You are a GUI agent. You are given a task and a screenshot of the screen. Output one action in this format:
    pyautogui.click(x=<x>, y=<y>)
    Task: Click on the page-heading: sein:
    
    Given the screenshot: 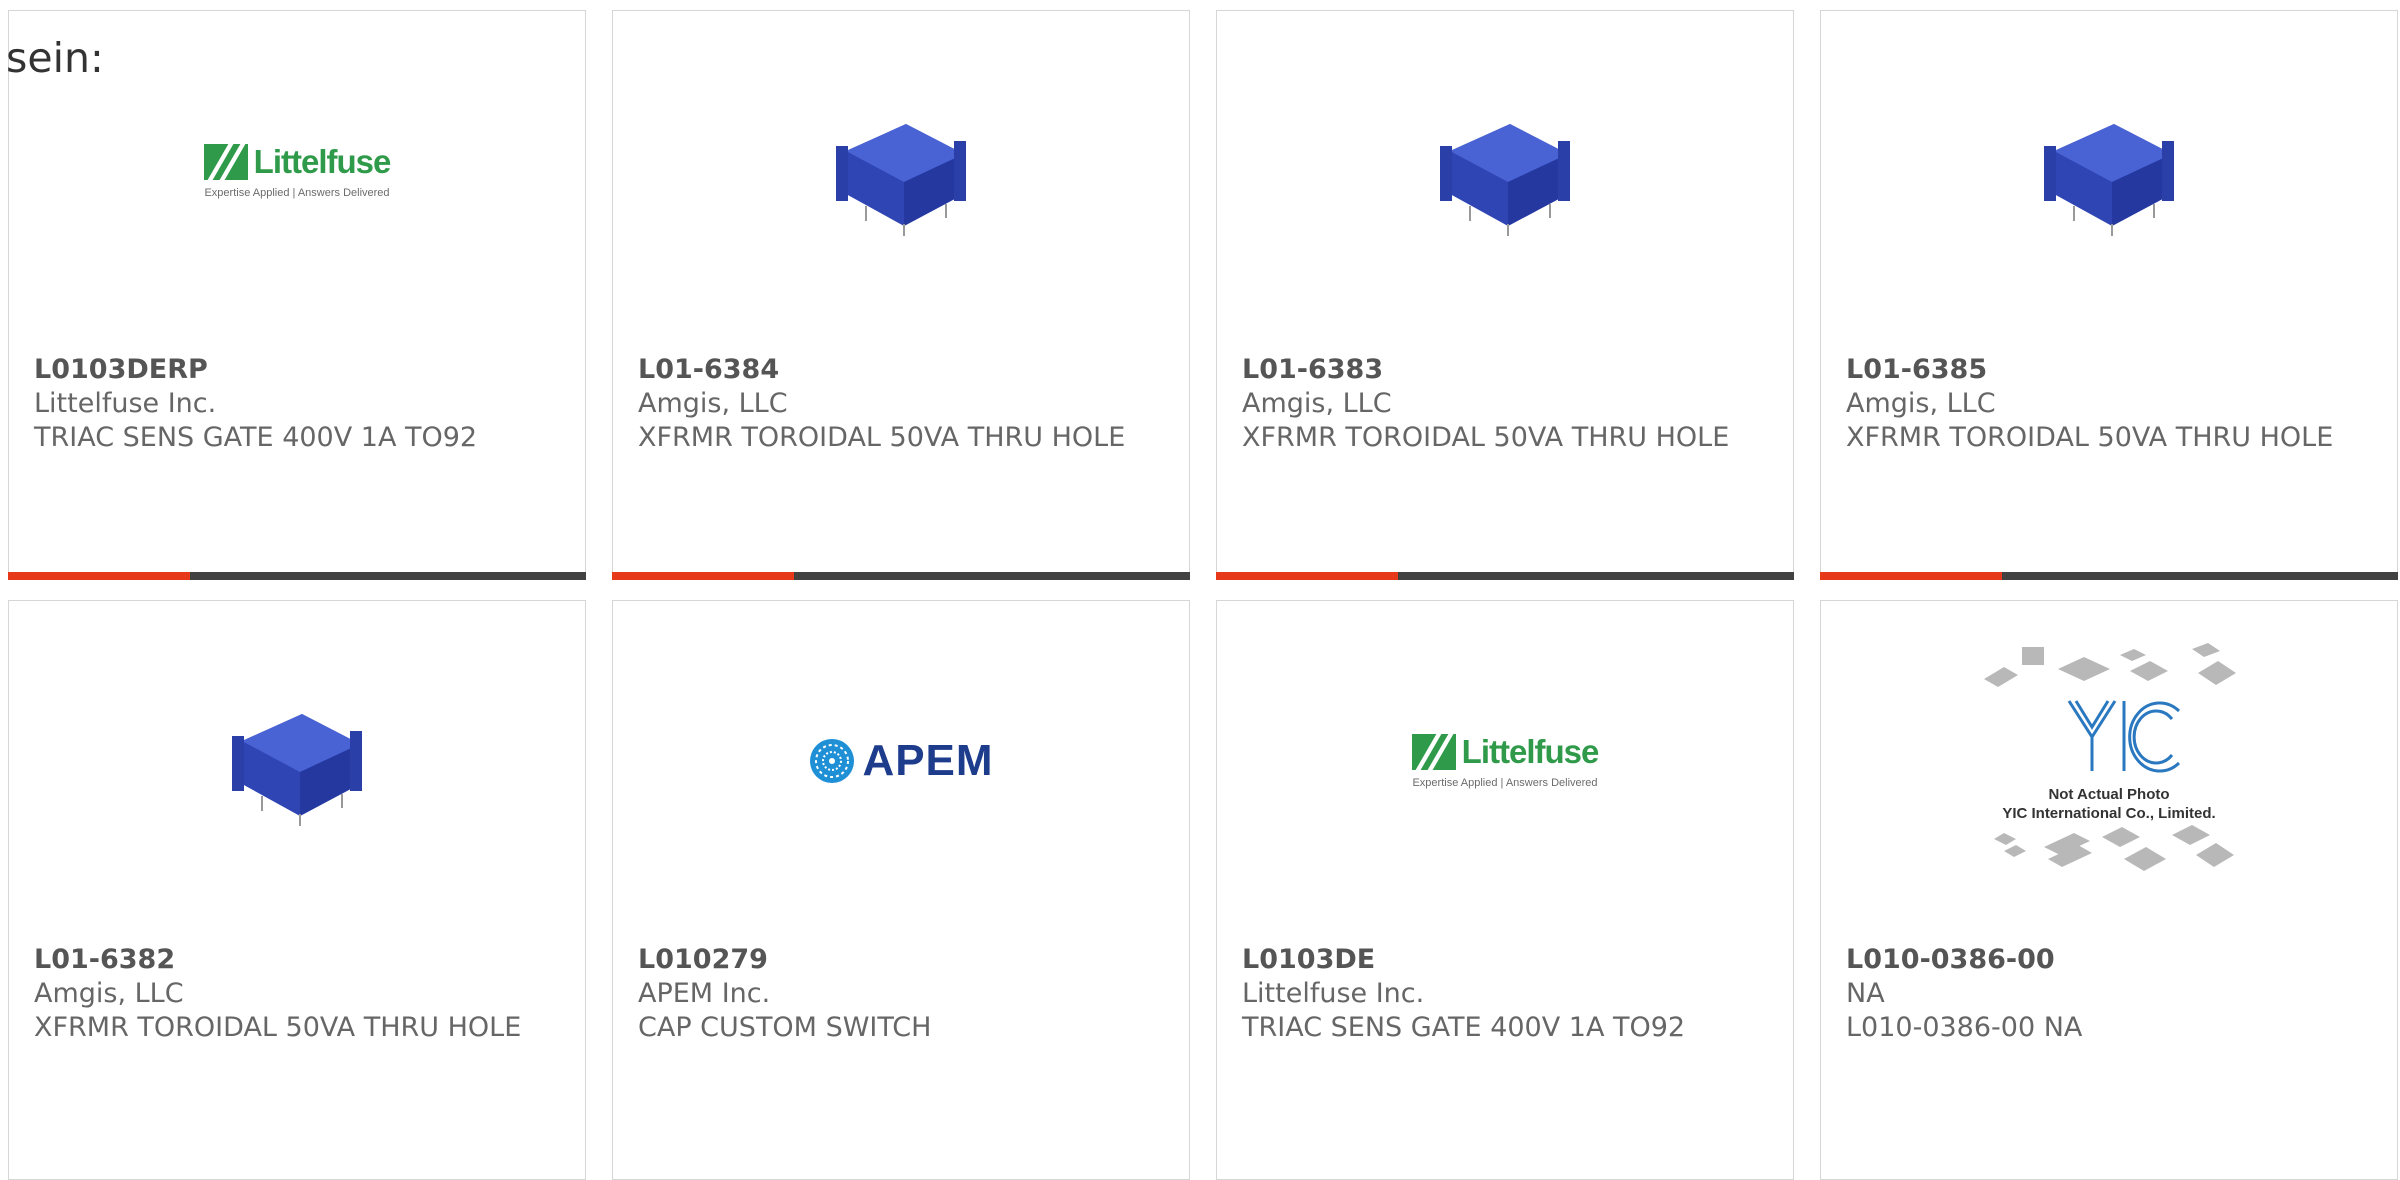 What is the action you would take?
    pyautogui.click(x=55, y=58)
    